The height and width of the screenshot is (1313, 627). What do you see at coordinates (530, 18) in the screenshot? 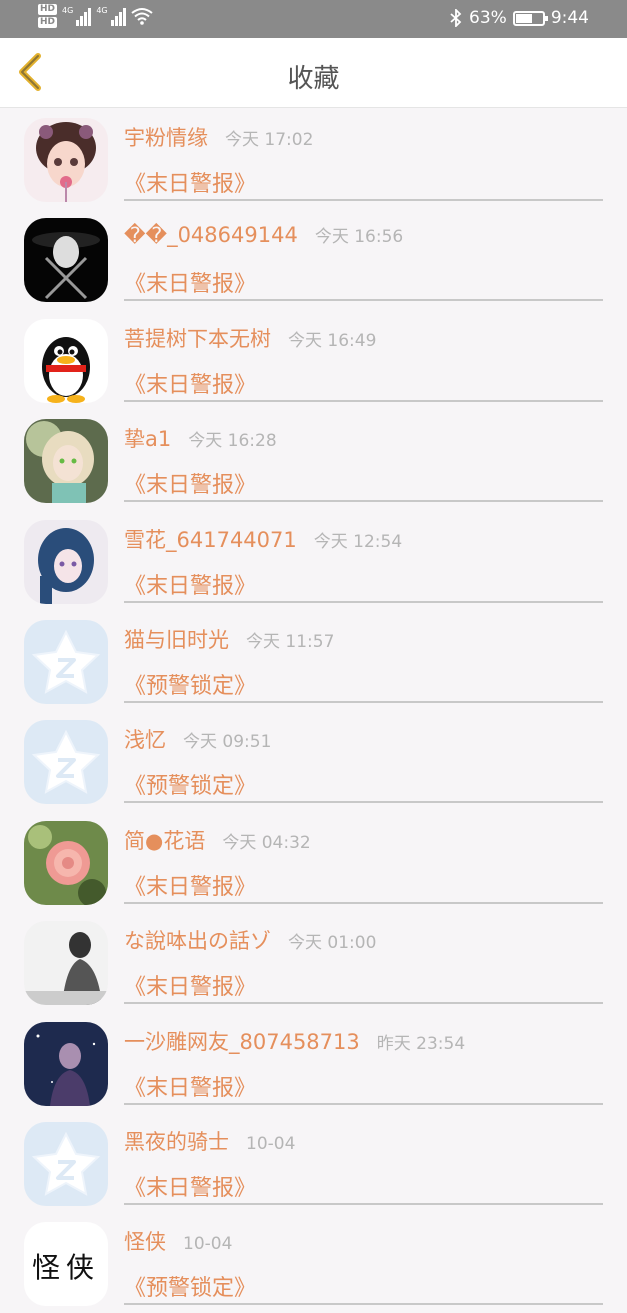
I see `battery-icon` at bounding box center [530, 18].